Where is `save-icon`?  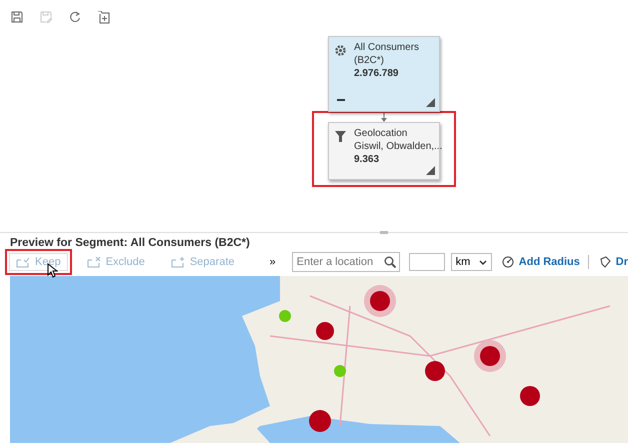
save-icon is located at coordinates (17, 17).